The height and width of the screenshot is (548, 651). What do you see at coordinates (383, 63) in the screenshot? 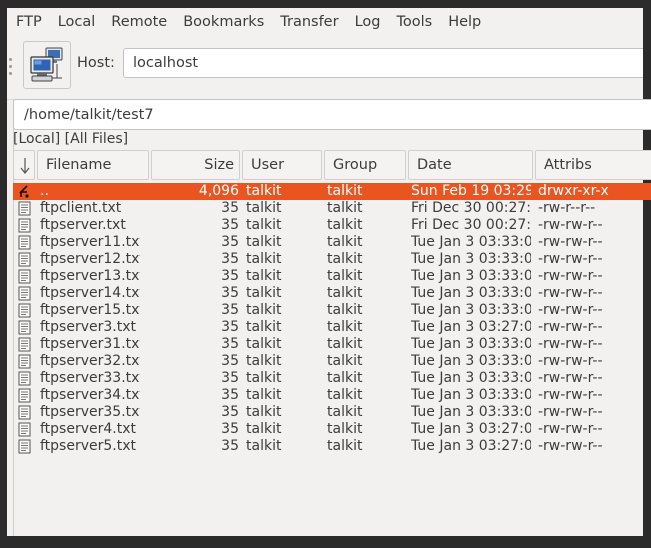
I see `host-input` at bounding box center [383, 63].